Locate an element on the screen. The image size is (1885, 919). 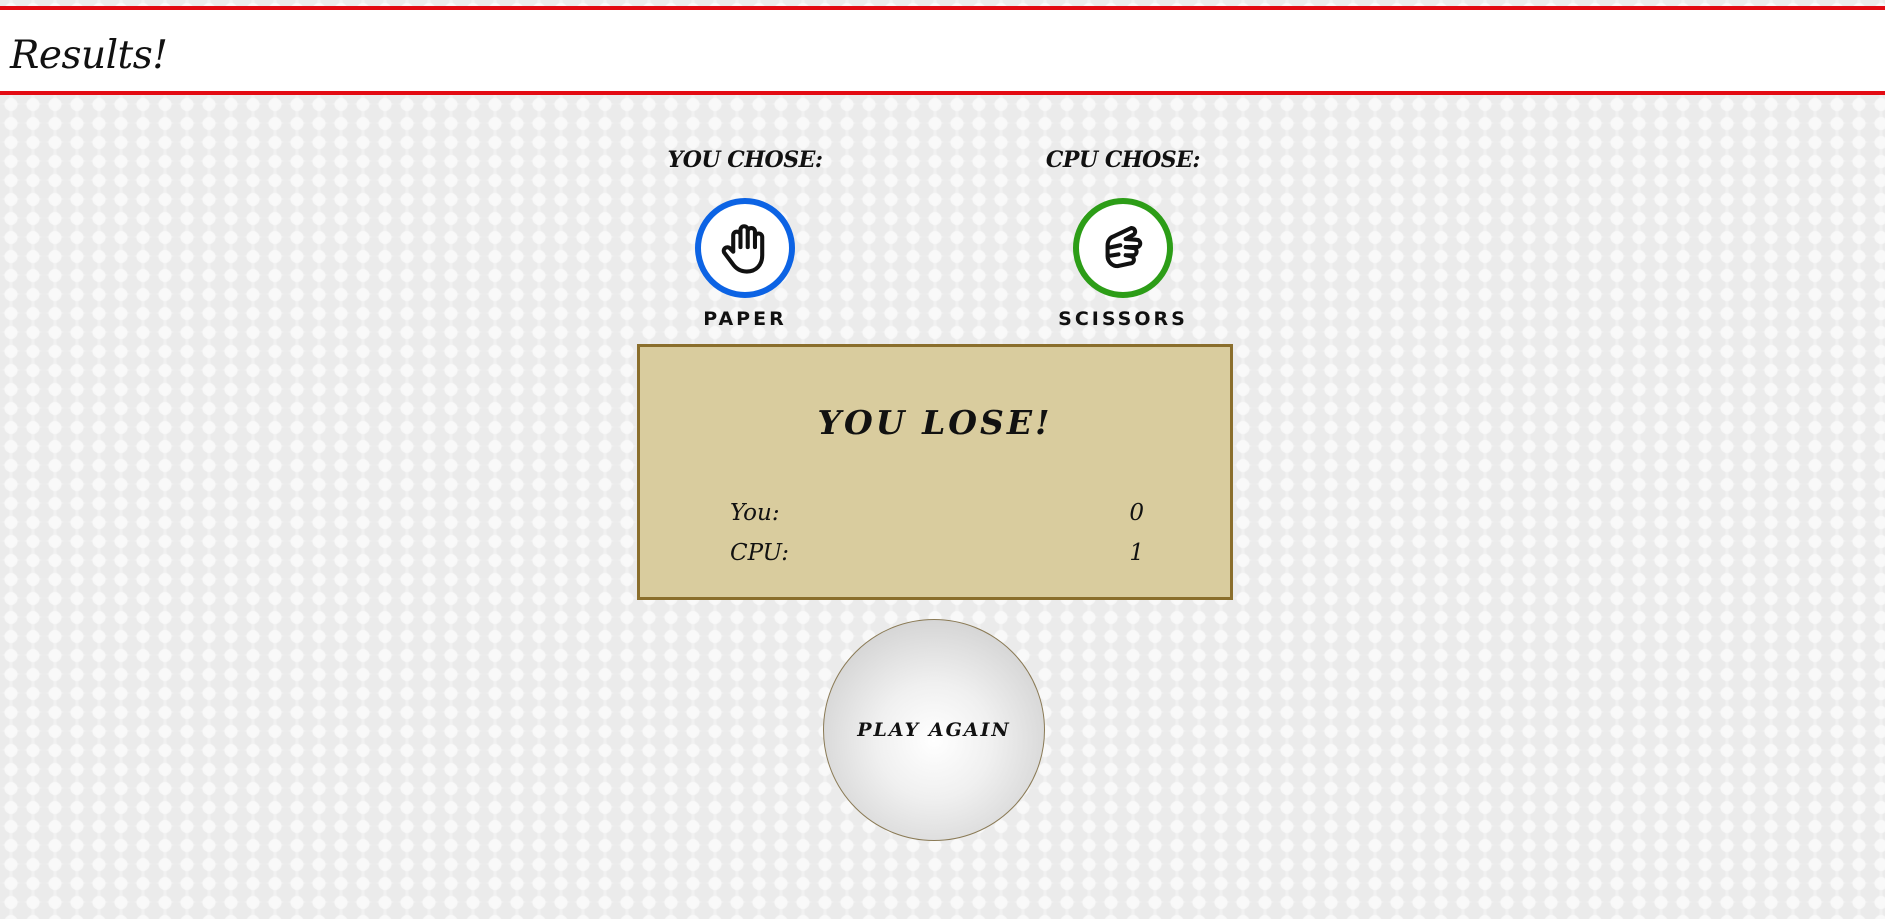
player-choice-panel: YOU CHOSE: PAPER is located at coordinates (745, 238).